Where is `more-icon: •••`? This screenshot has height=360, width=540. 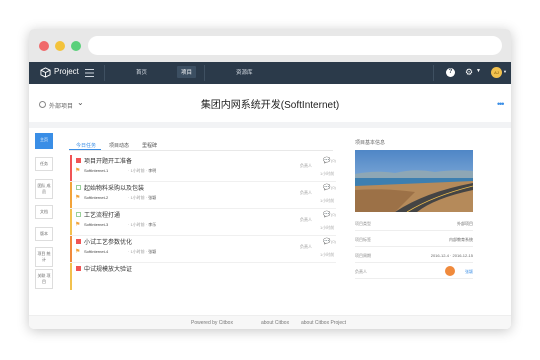 more-icon: ••• is located at coordinates (501, 104).